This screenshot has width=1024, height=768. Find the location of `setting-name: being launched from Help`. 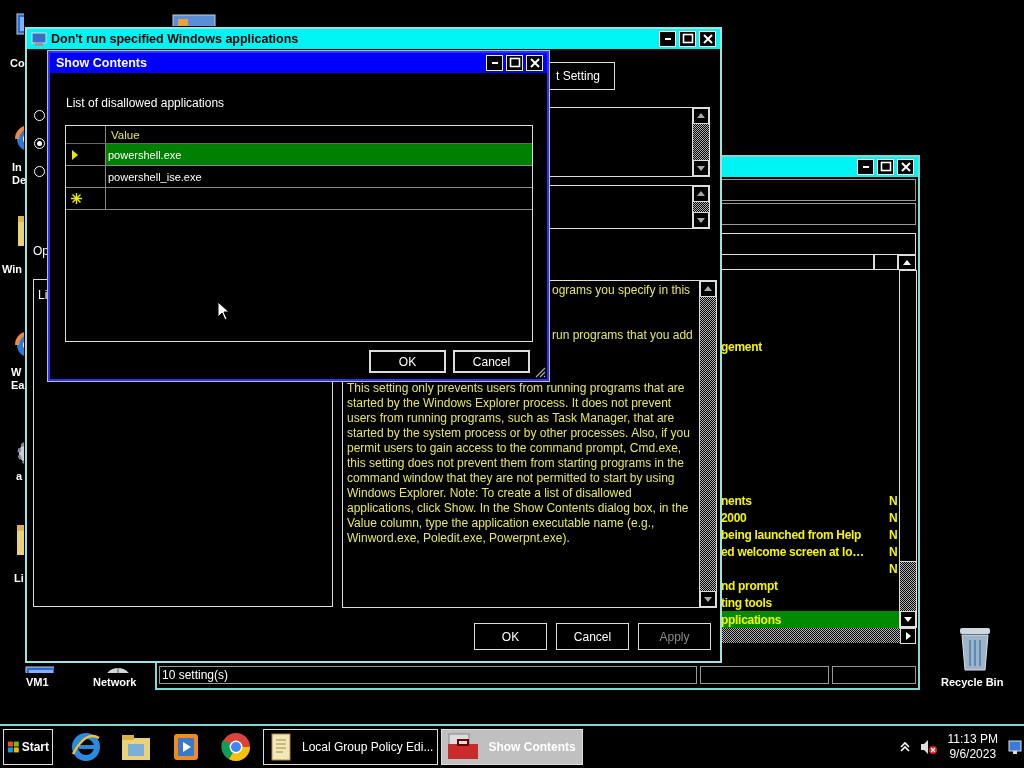

setting-name: being launched from Help is located at coordinates (792, 534).